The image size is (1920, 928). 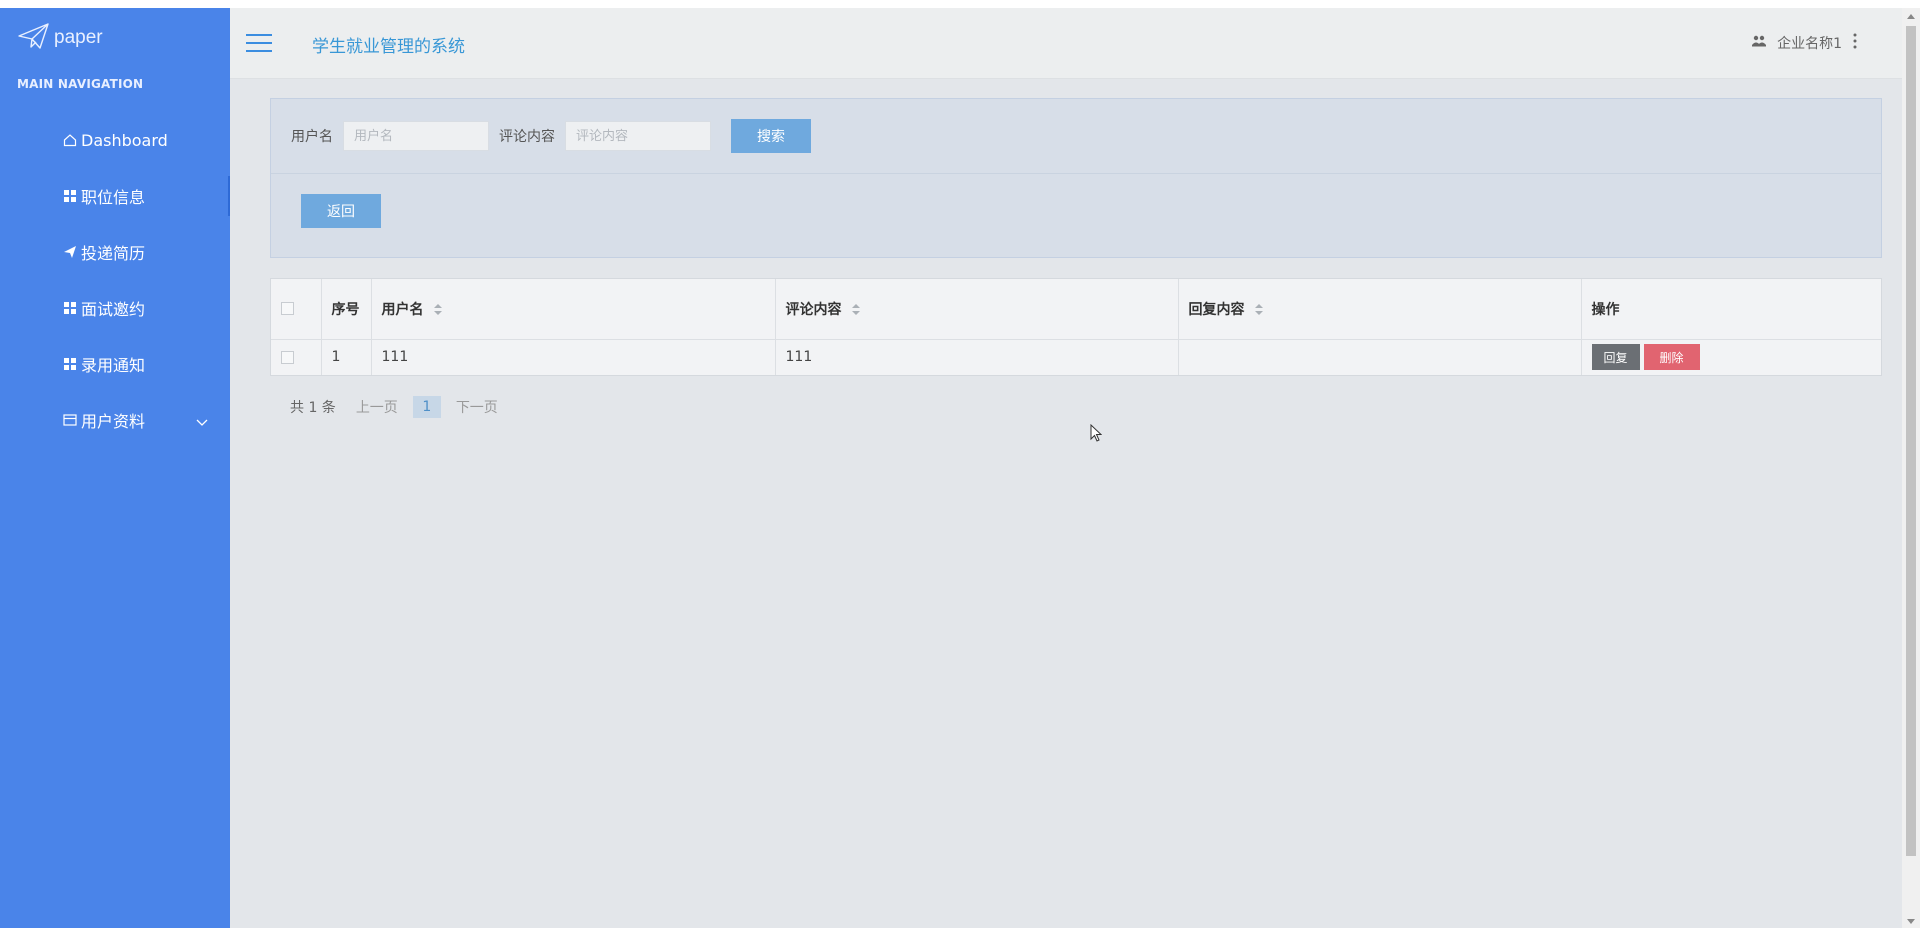 I want to click on cell-index: 1, so click(x=346, y=357).